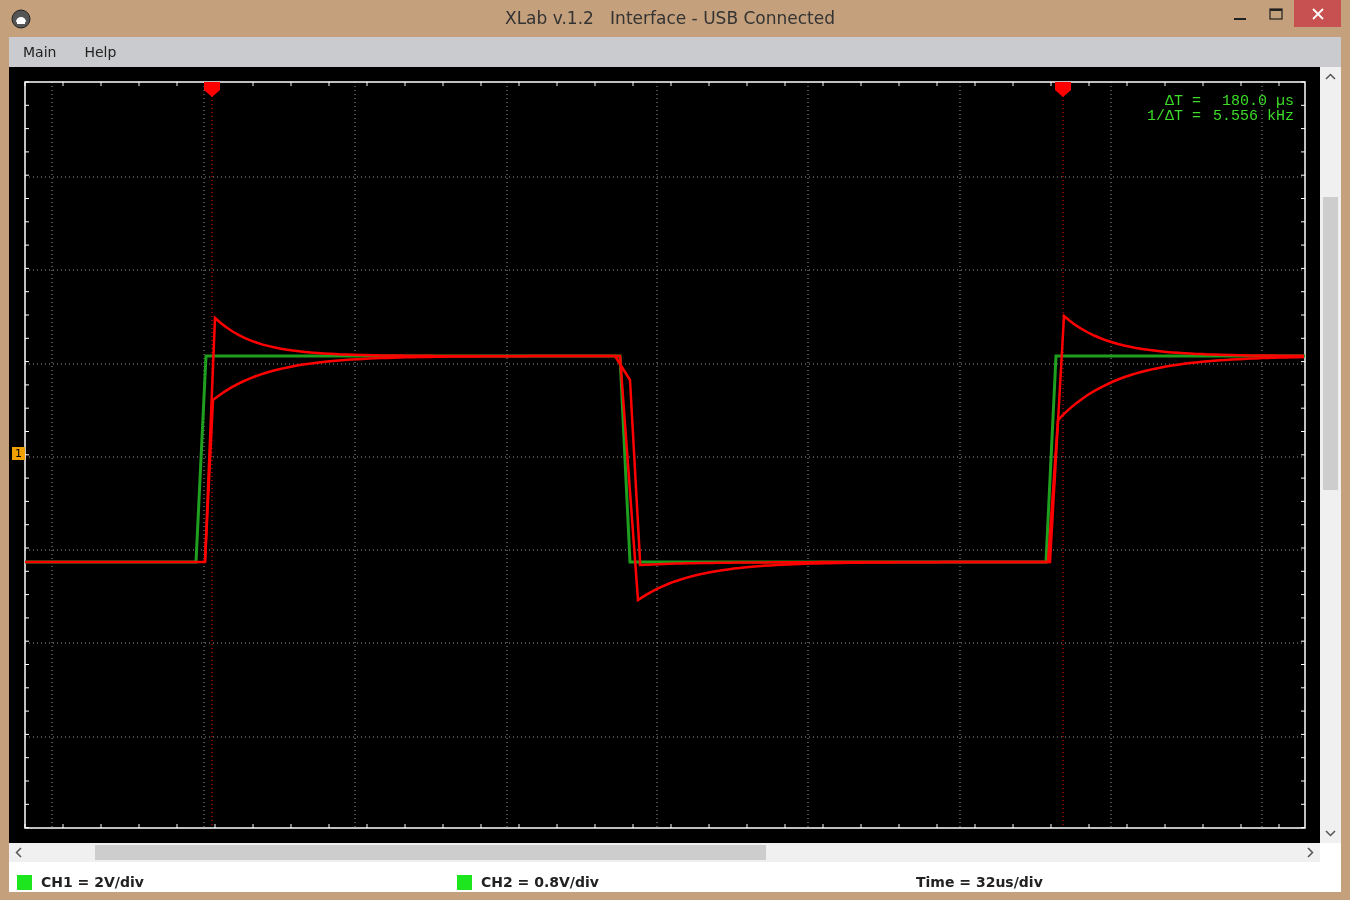 Image resolution: width=1350 pixels, height=900 pixels. Describe the element at coordinates (100, 52) in the screenshot. I see `menu-item: Help` at that location.